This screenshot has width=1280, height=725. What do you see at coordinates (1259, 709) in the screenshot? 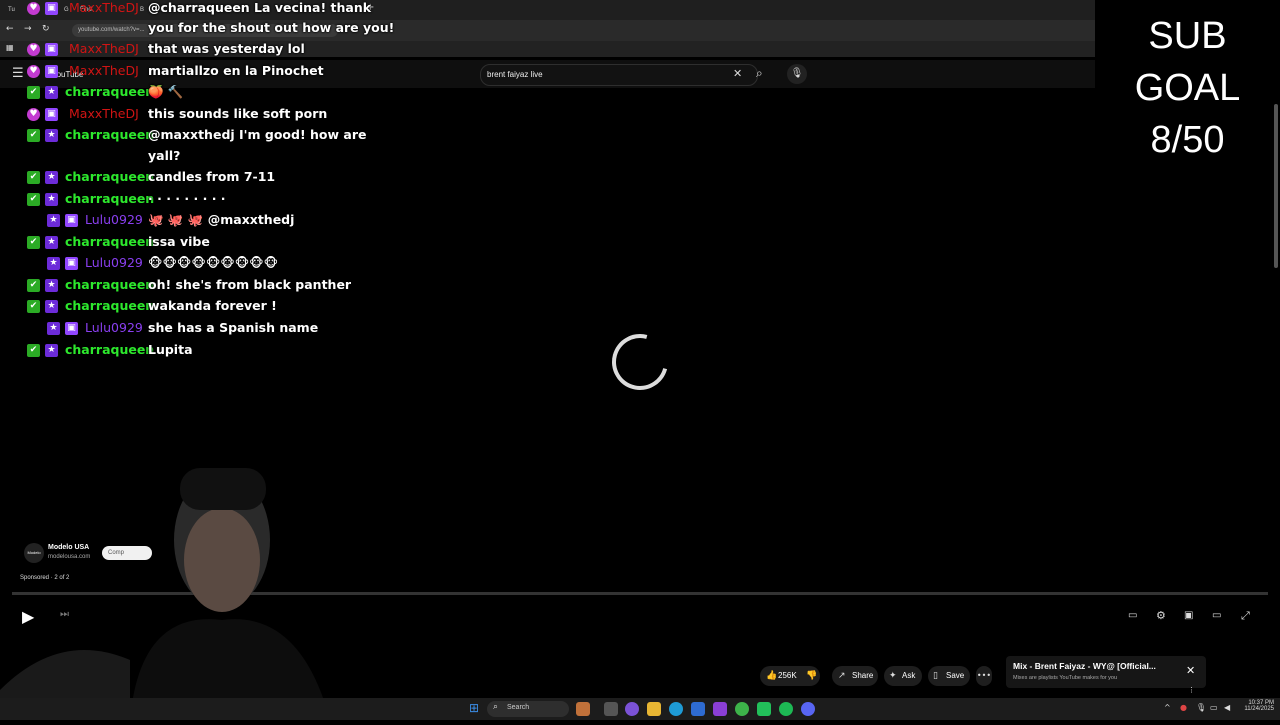
I see `taskbar-date: 11/24/2025` at bounding box center [1259, 709].